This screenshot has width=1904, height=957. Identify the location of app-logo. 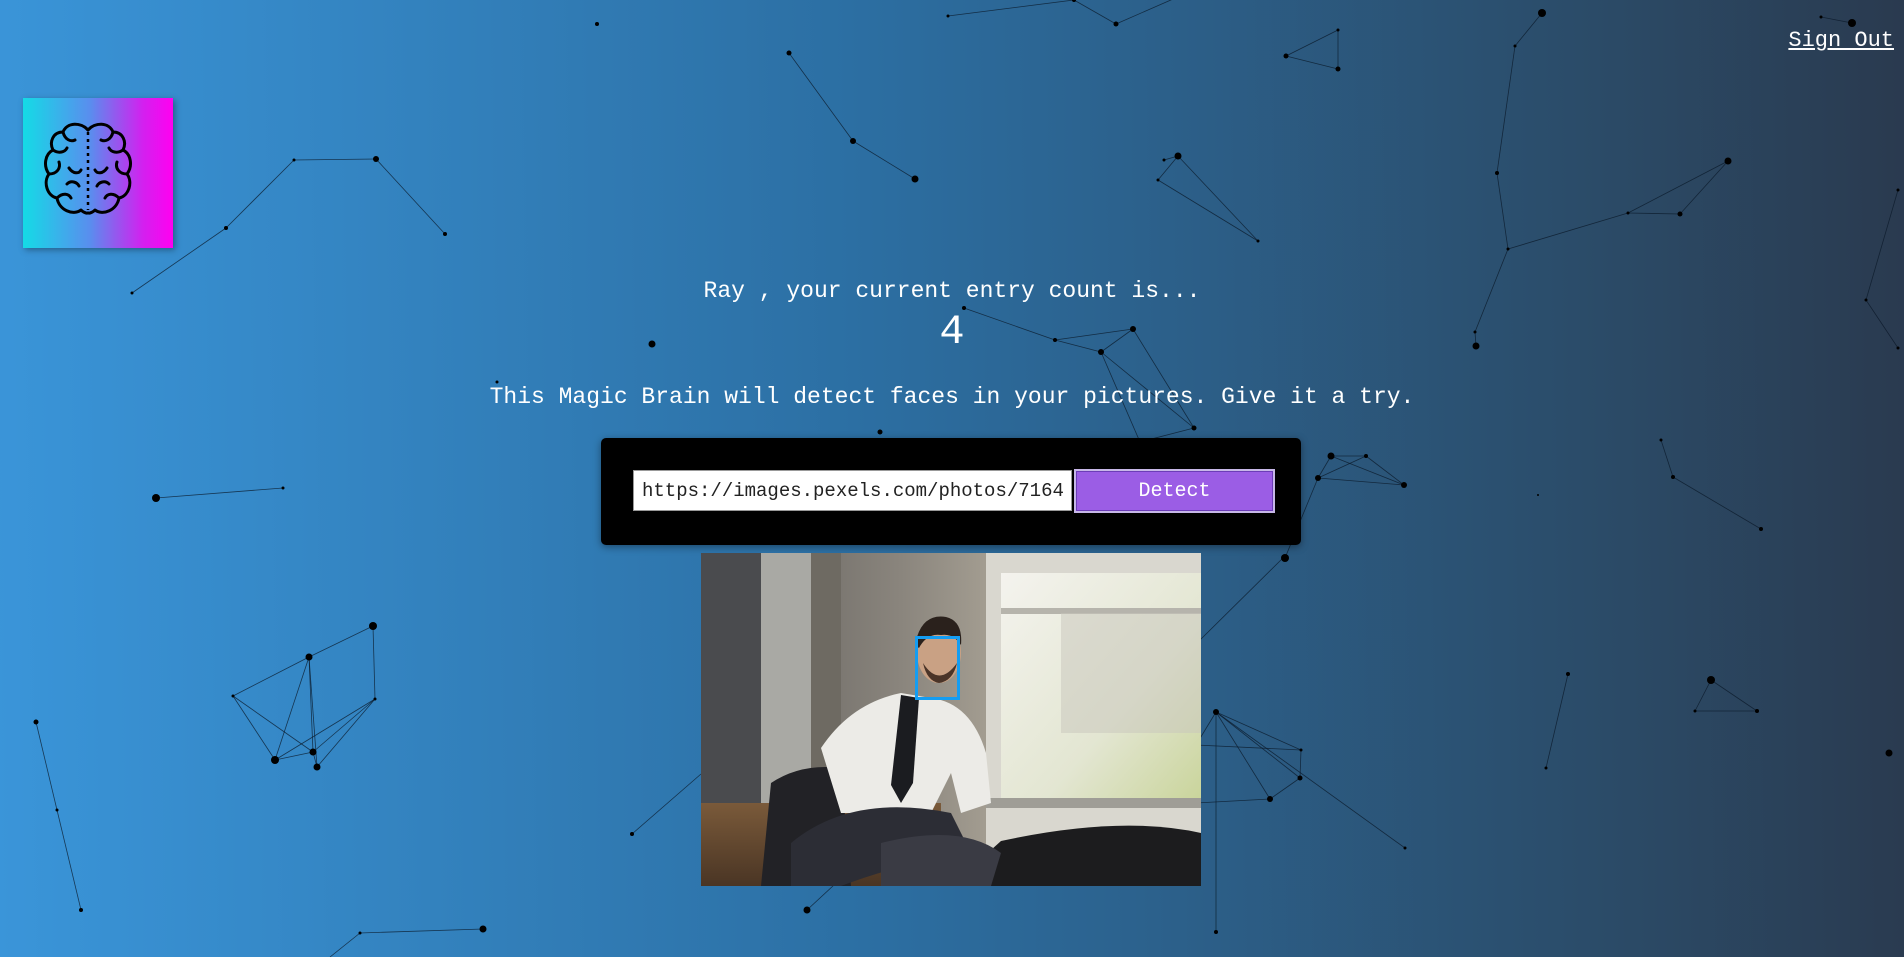
(98, 173).